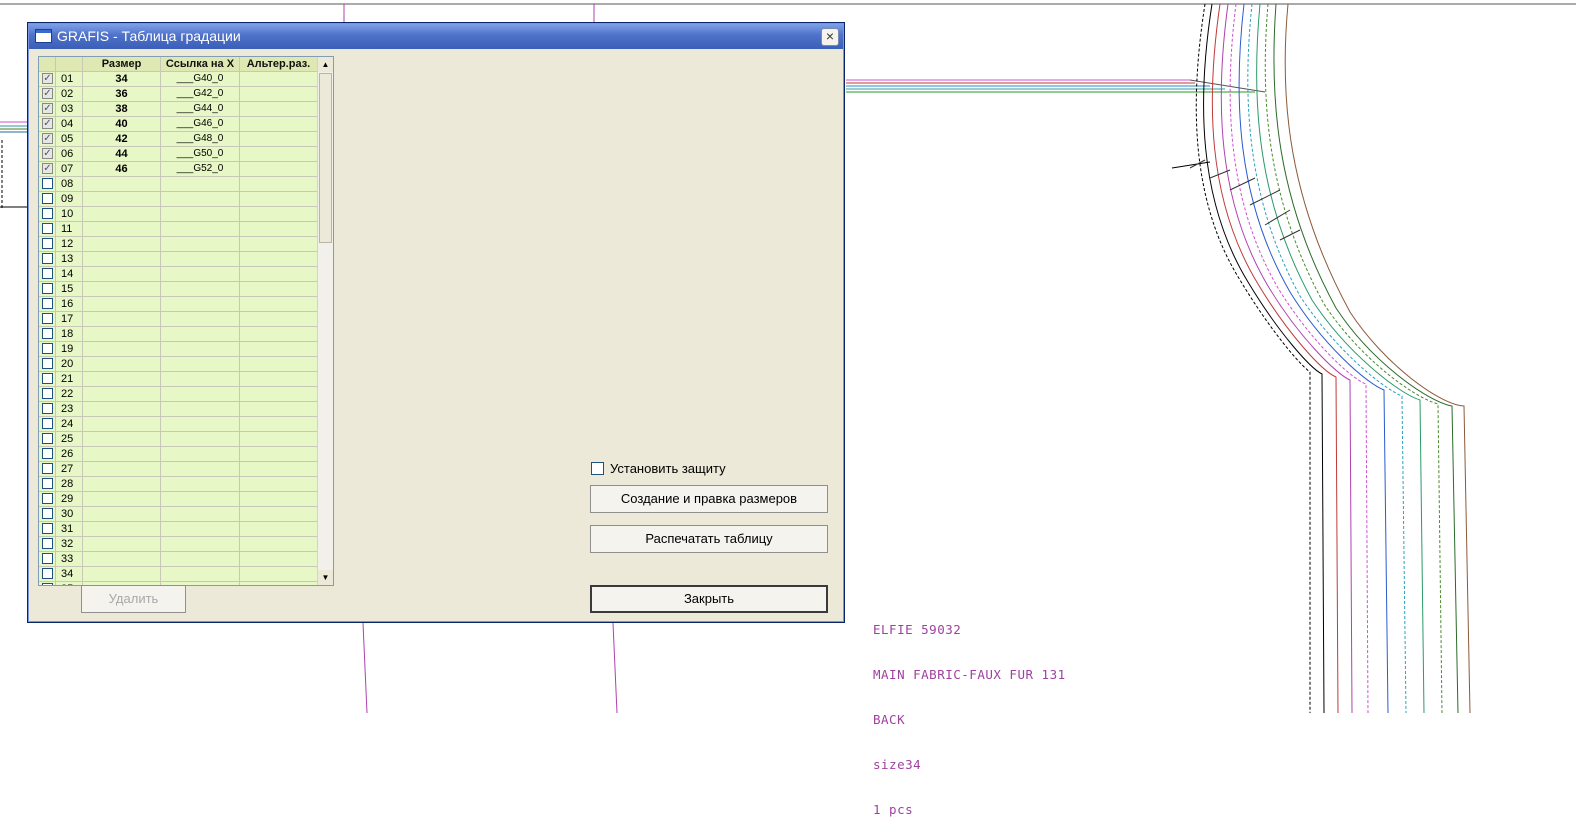  What do you see at coordinates (325, 321) in the screenshot?
I see `grid-vertical-scrollbar: ▲ ▼` at bounding box center [325, 321].